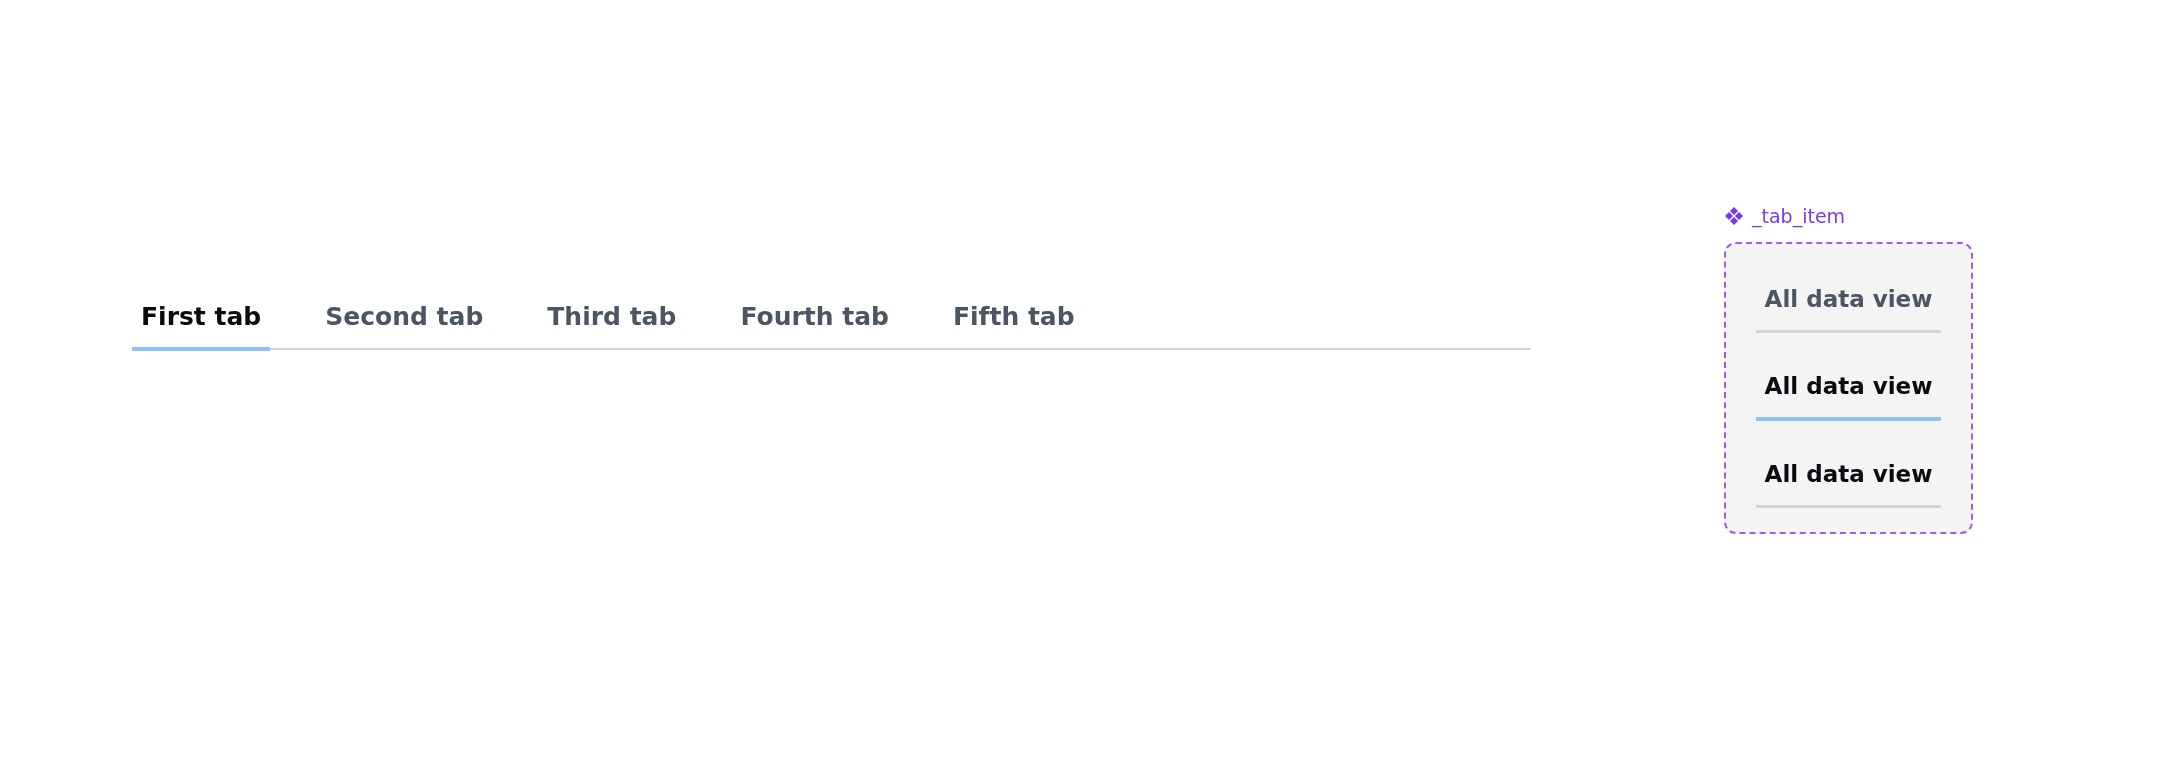 This screenshot has width=2160, height=766. What do you see at coordinates (1734, 216) in the screenshot?
I see `component-icon` at bounding box center [1734, 216].